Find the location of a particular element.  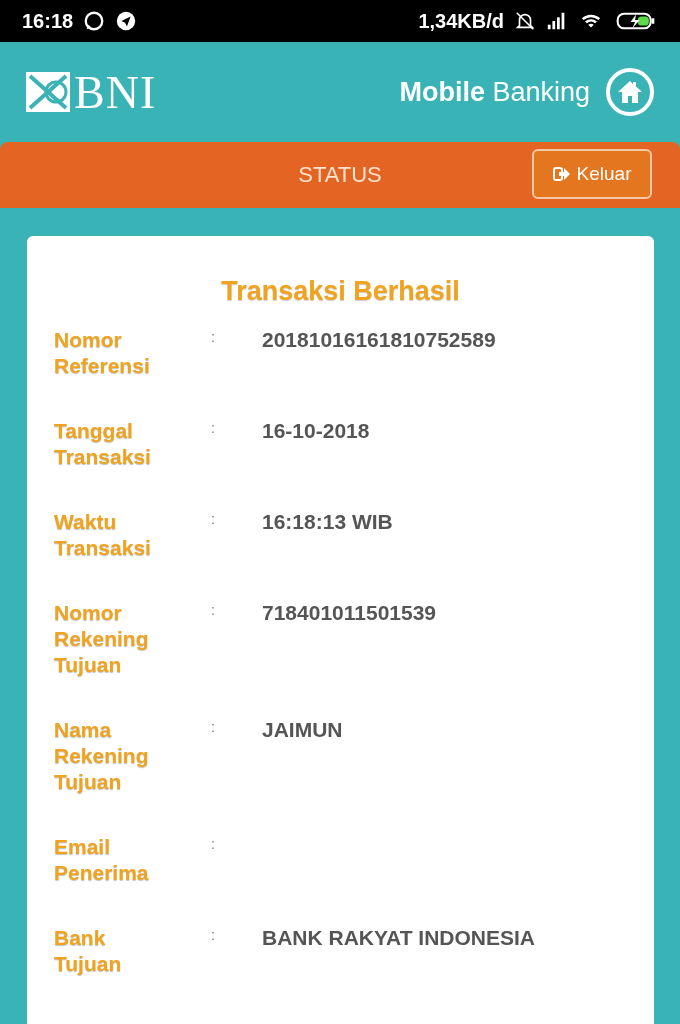

field-label: Email Penerima is located at coordinates (102, 860).